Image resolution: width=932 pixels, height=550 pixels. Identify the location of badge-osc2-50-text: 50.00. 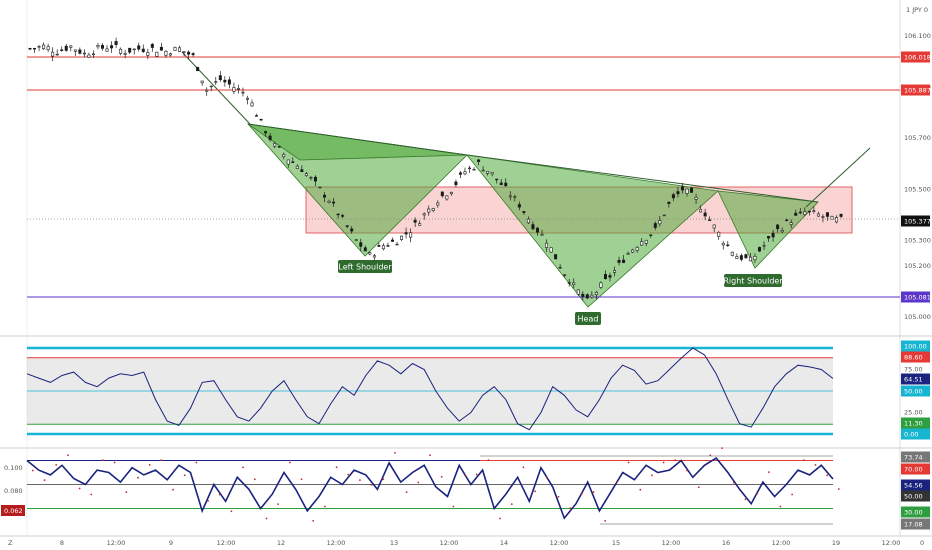
(913, 497).